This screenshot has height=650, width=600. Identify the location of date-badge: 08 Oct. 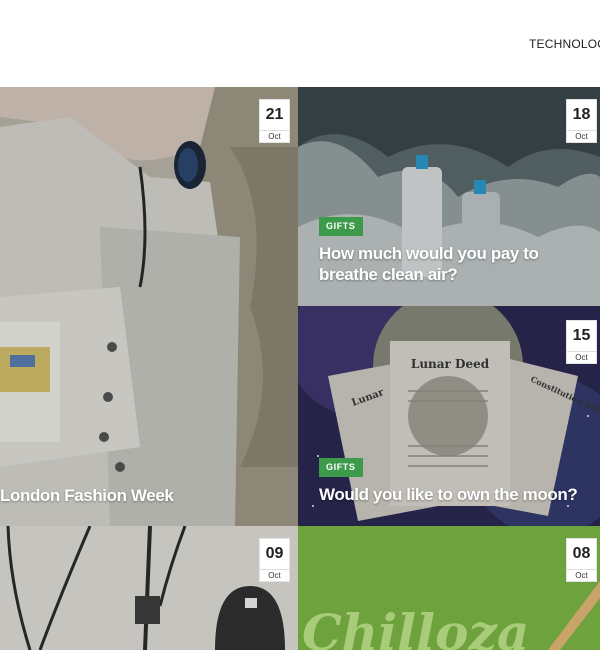
(581, 560).